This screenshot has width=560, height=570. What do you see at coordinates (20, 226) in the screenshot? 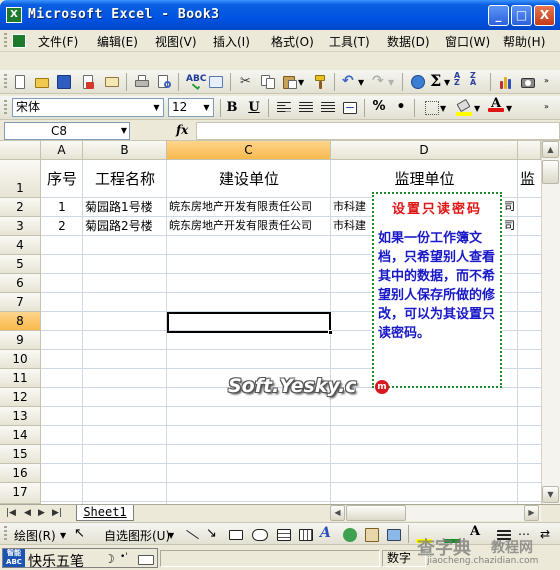
I see `row-header: 3` at bounding box center [20, 226].